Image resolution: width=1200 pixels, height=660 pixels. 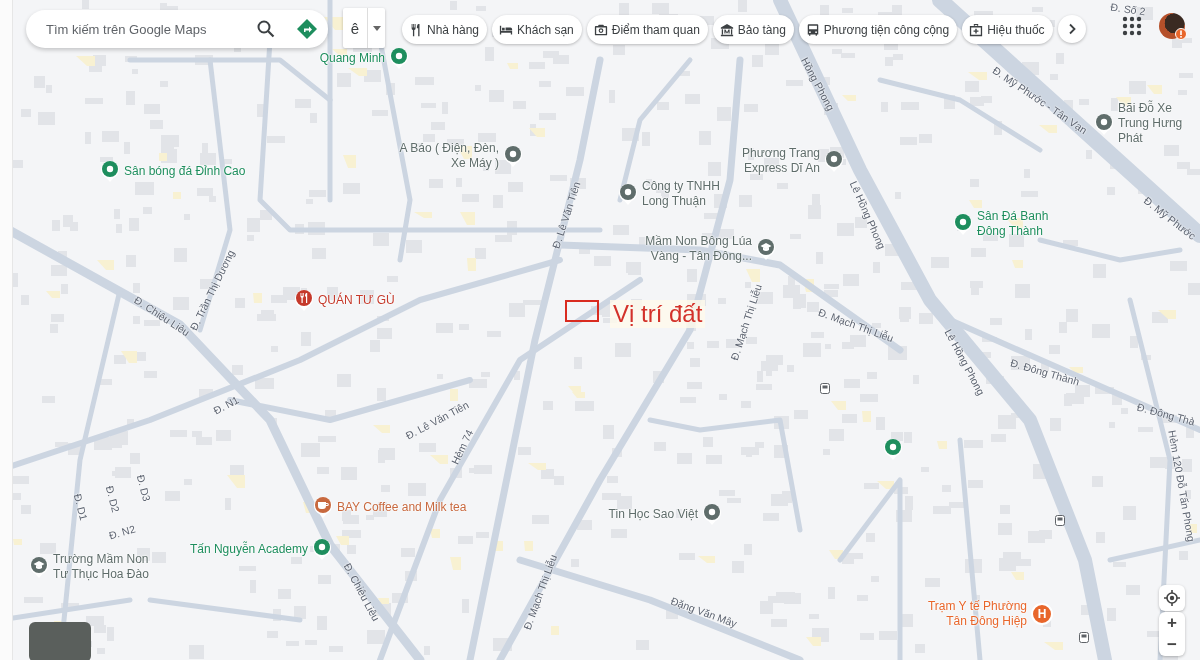 What do you see at coordinates (146, 29) in the screenshot?
I see `search-field: Tìm kiếm trên Google Maps` at bounding box center [146, 29].